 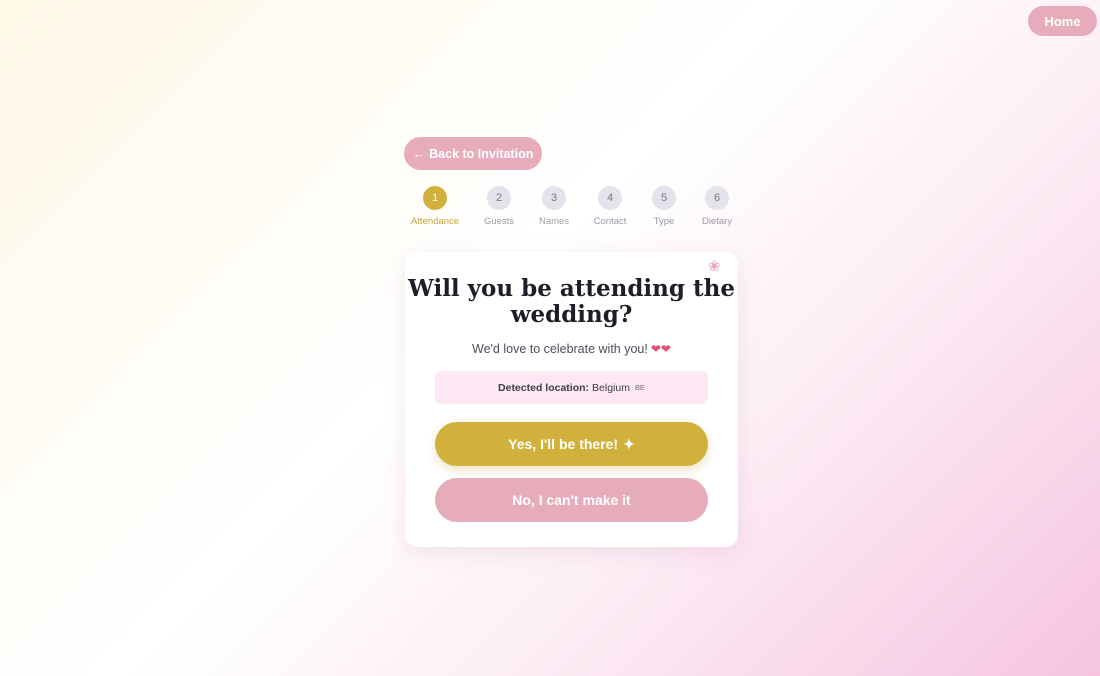 I want to click on flower-icon: ❀, so click(x=714, y=266).